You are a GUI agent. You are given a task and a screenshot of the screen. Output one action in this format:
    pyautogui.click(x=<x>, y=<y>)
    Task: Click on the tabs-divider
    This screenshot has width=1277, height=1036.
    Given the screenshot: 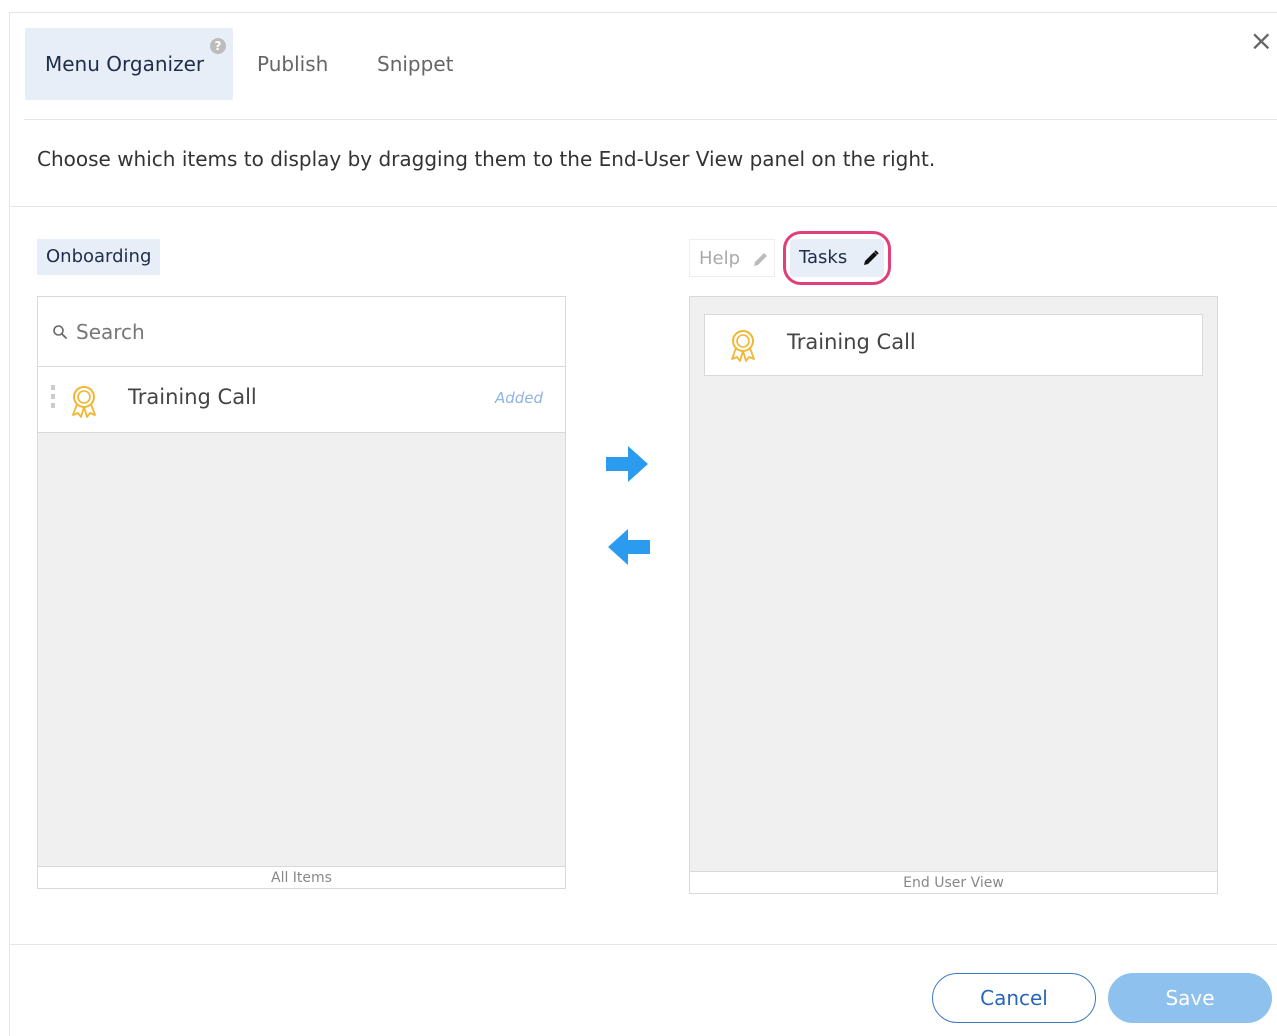 What is the action you would take?
    pyautogui.click(x=650, y=119)
    